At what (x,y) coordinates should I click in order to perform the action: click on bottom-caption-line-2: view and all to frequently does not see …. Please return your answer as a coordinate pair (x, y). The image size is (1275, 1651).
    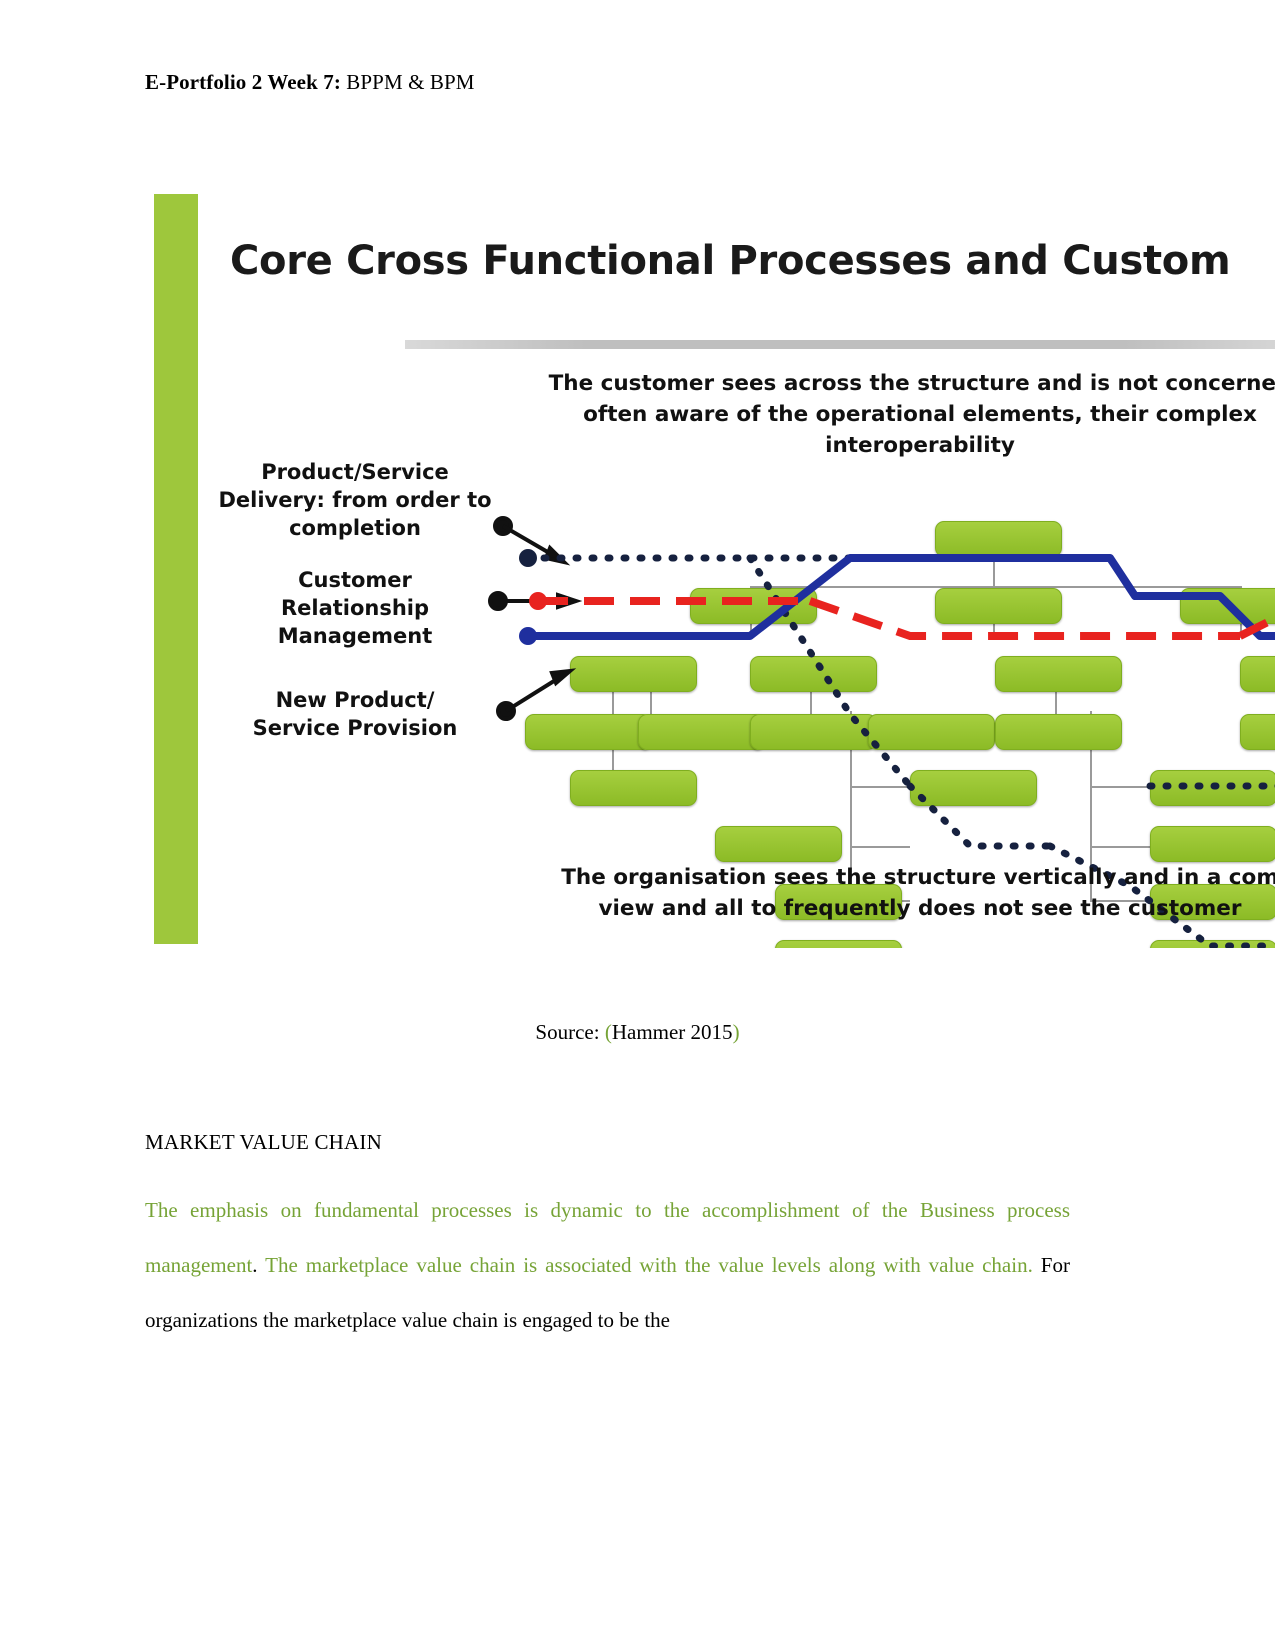
    Looking at the image, I should click on (920, 908).